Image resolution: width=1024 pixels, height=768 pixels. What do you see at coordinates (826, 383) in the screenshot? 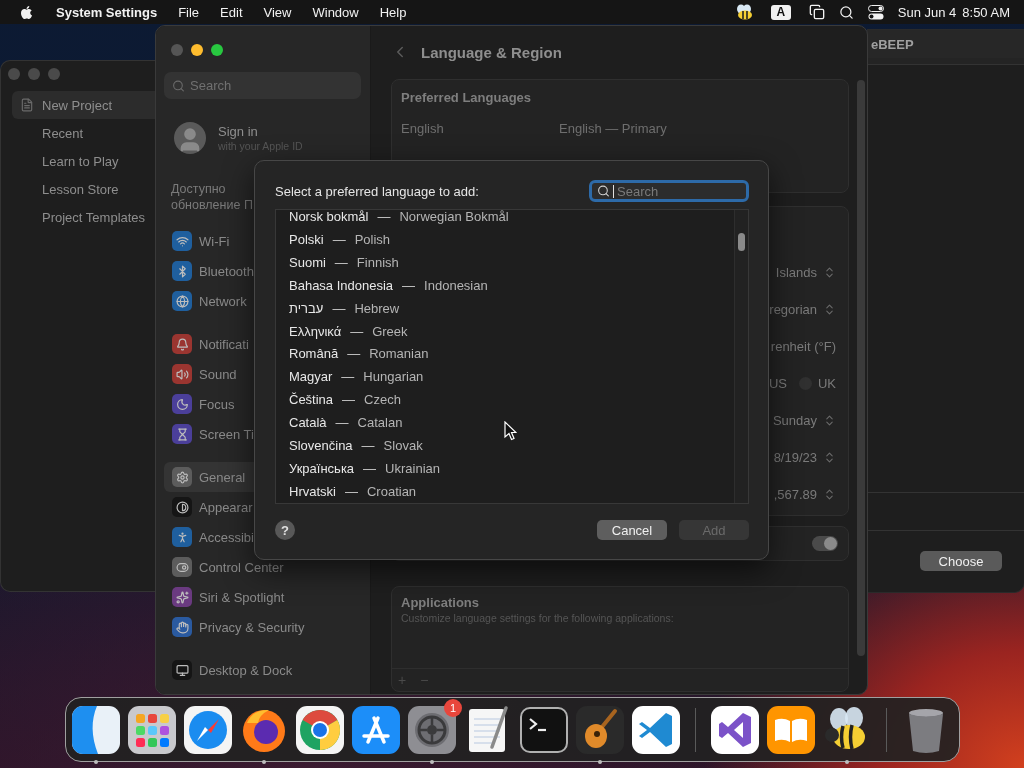
I see `radio-label: UK` at bounding box center [826, 383].